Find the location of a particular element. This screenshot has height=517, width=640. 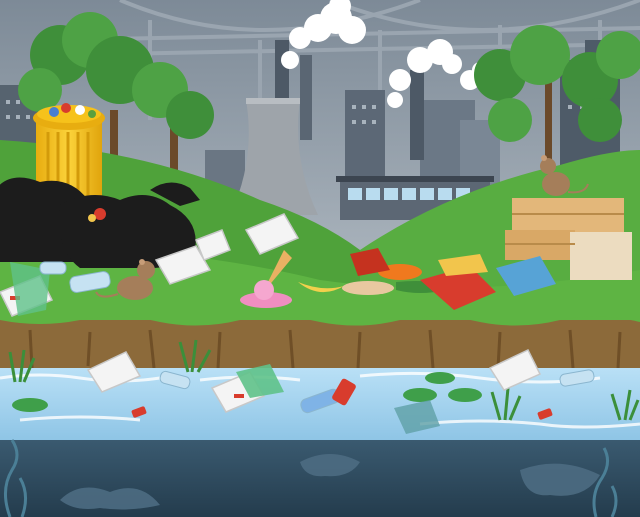

soil-bank is located at coordinates (320, 343).